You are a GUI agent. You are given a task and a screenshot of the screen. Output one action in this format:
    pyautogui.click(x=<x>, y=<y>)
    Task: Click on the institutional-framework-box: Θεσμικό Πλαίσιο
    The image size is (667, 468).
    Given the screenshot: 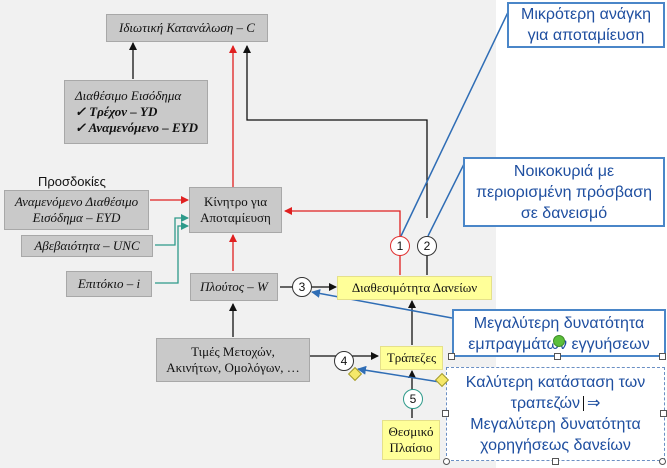 What is the action you would take?
    pyautogui.click(x=411, y=440)
    